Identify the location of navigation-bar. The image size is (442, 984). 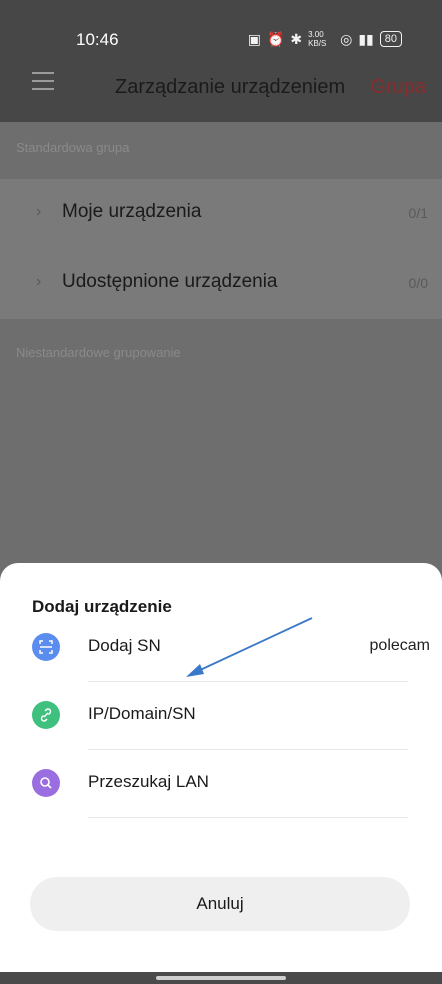
(221, 978).